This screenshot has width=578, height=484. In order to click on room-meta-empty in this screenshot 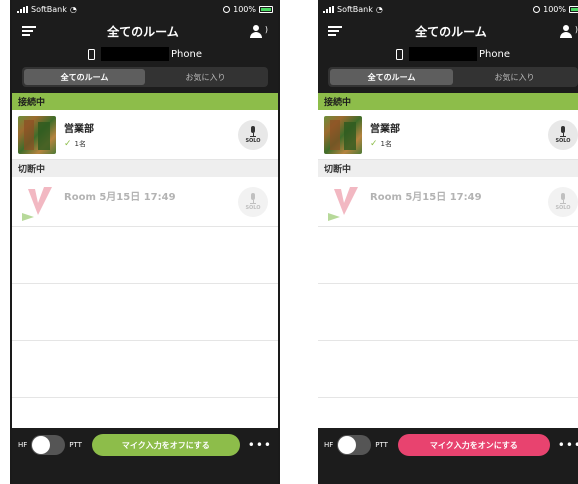, I will do `click(474, 211)`.